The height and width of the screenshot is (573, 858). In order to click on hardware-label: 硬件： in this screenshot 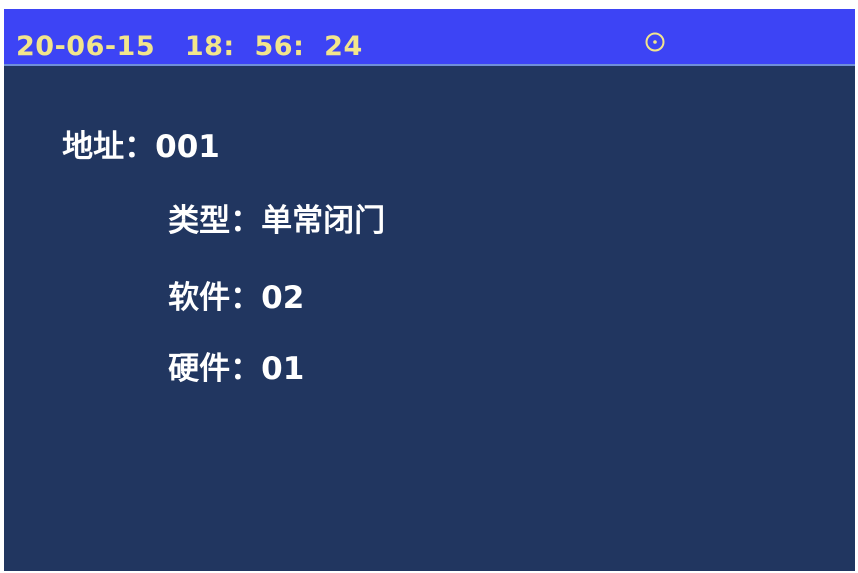, I will do `click(215, 369)`.